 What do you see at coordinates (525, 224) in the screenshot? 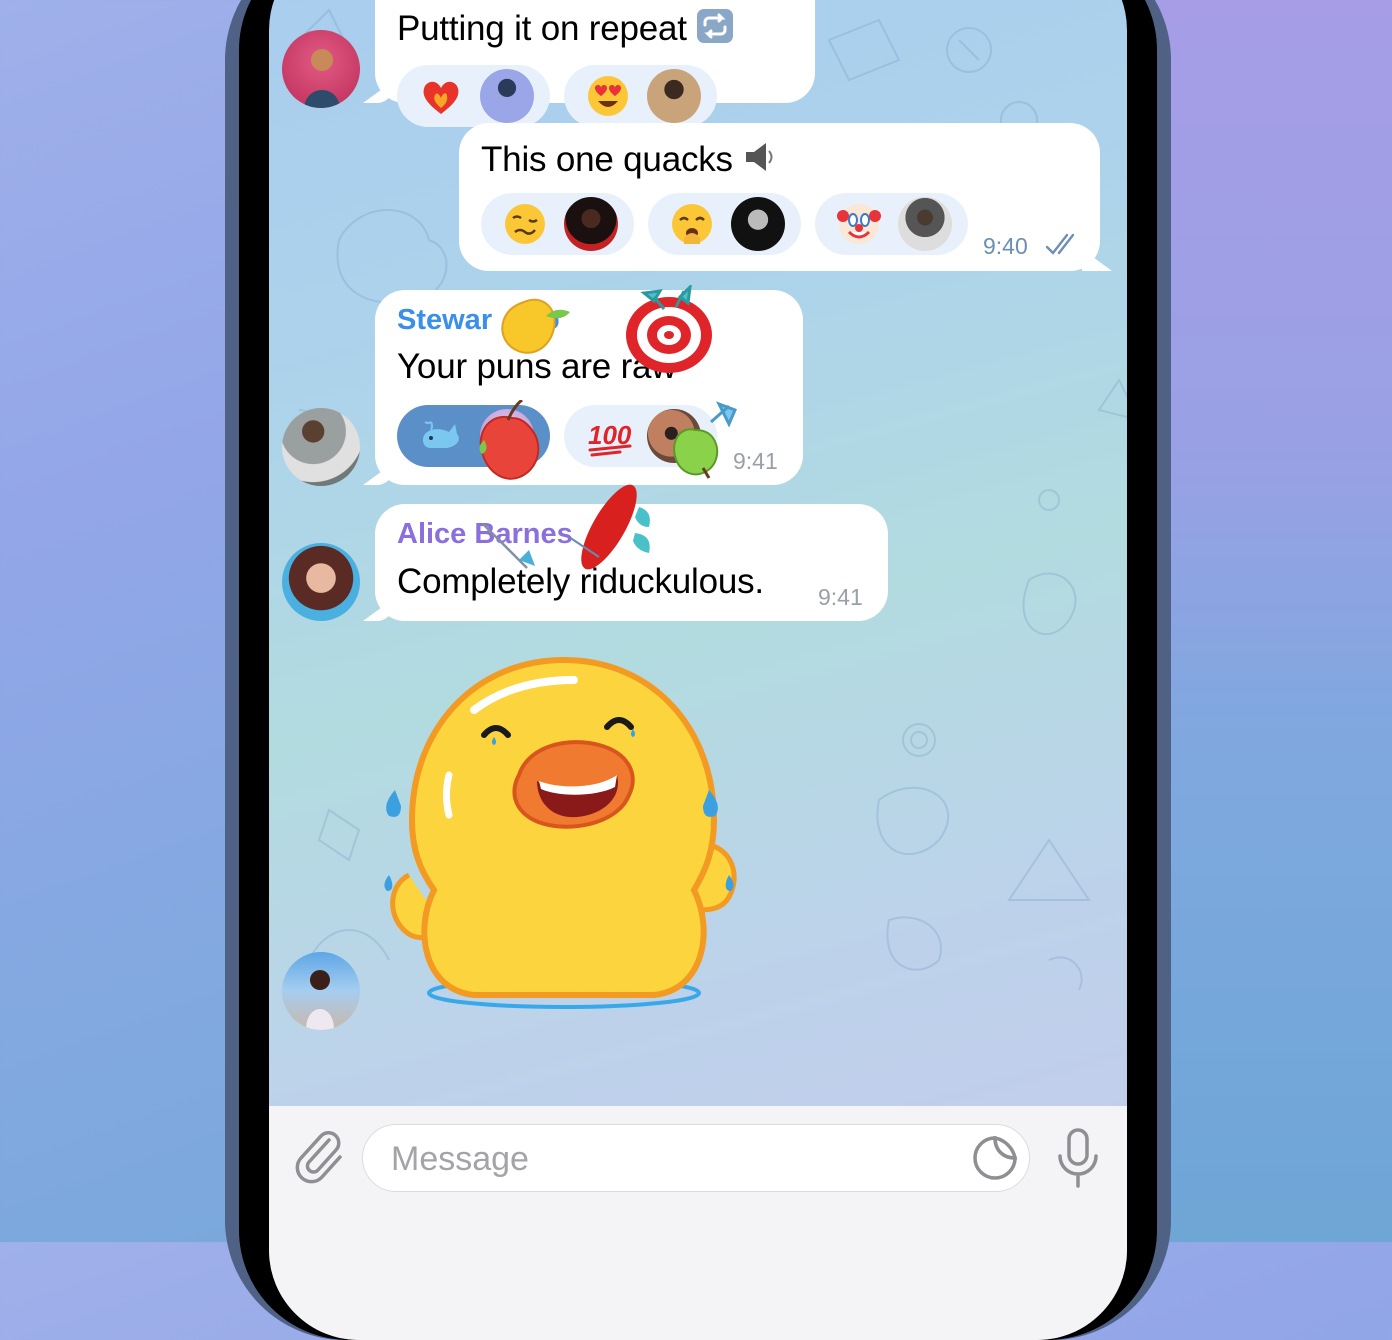
I see `woozy-face-icon` at bounding box center [525, 224].